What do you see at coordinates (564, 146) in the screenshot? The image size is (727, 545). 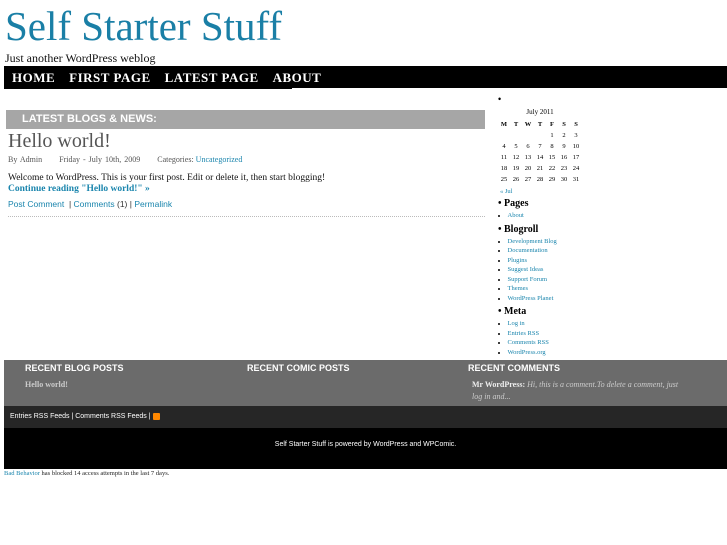 I see `calendar-day: 9` at bounding box center [564, 146].